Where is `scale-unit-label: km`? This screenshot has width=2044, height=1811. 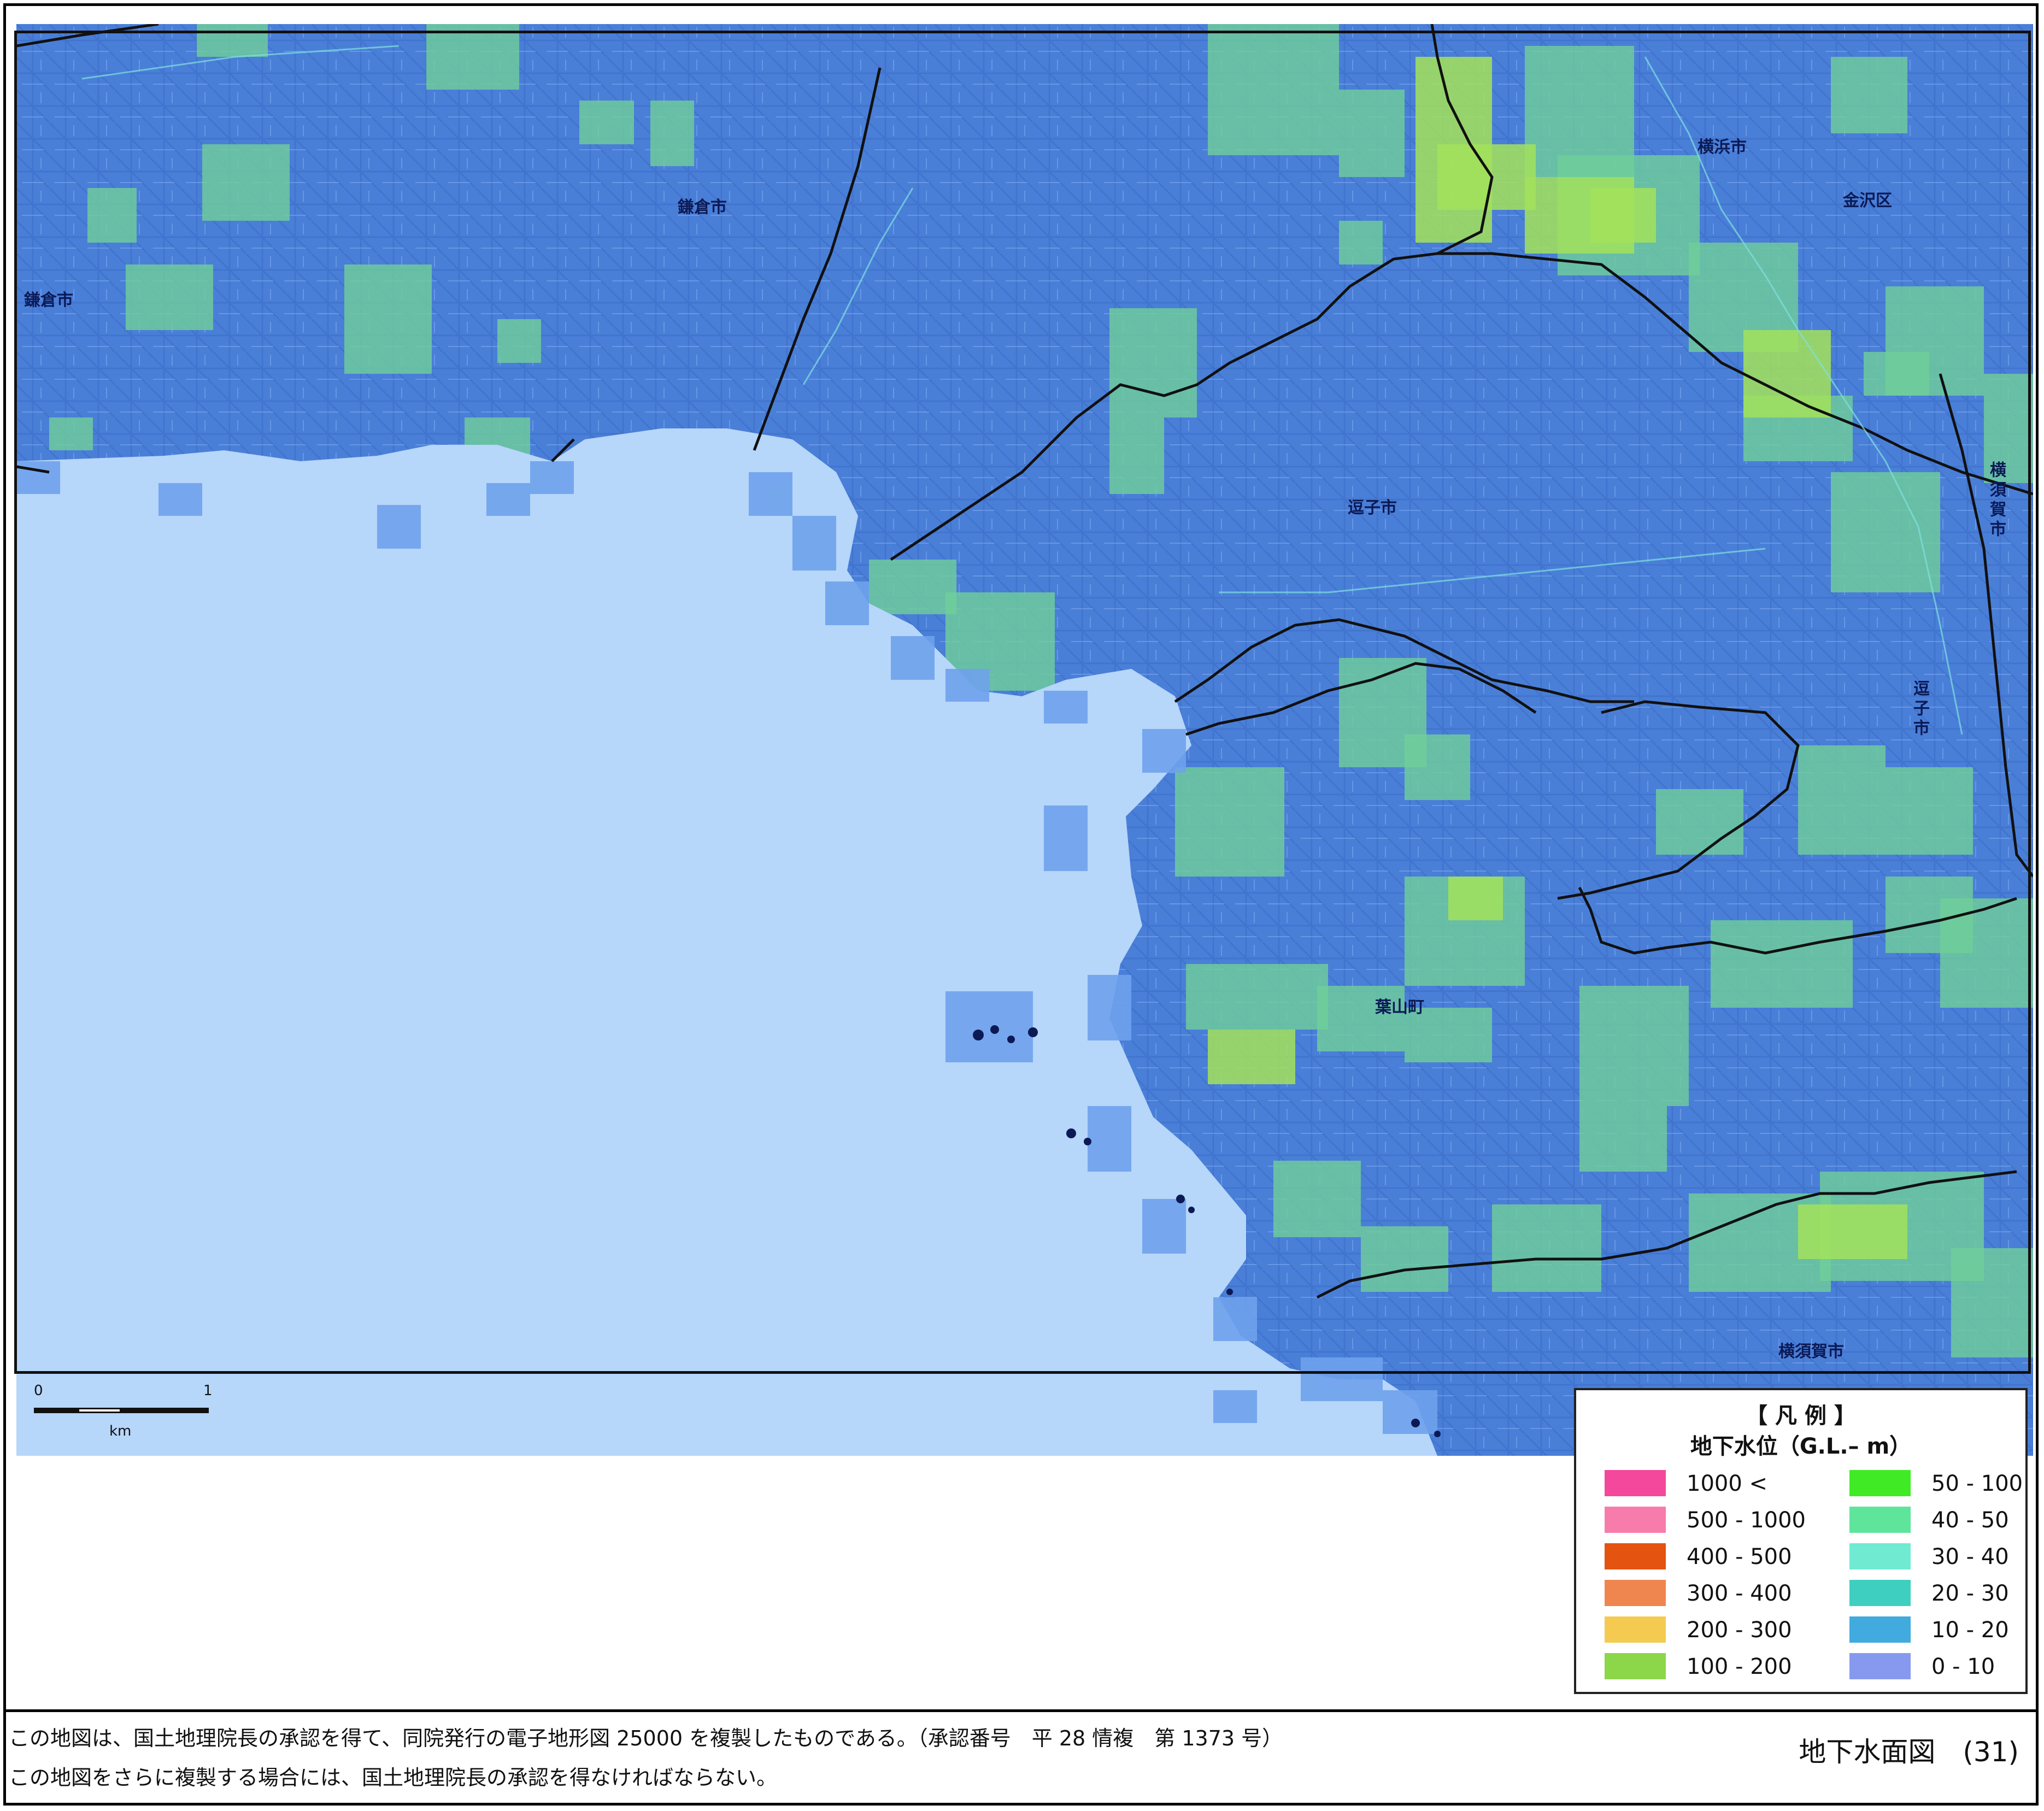
scale-unit-label: km is located at coordinates (120, 1431).